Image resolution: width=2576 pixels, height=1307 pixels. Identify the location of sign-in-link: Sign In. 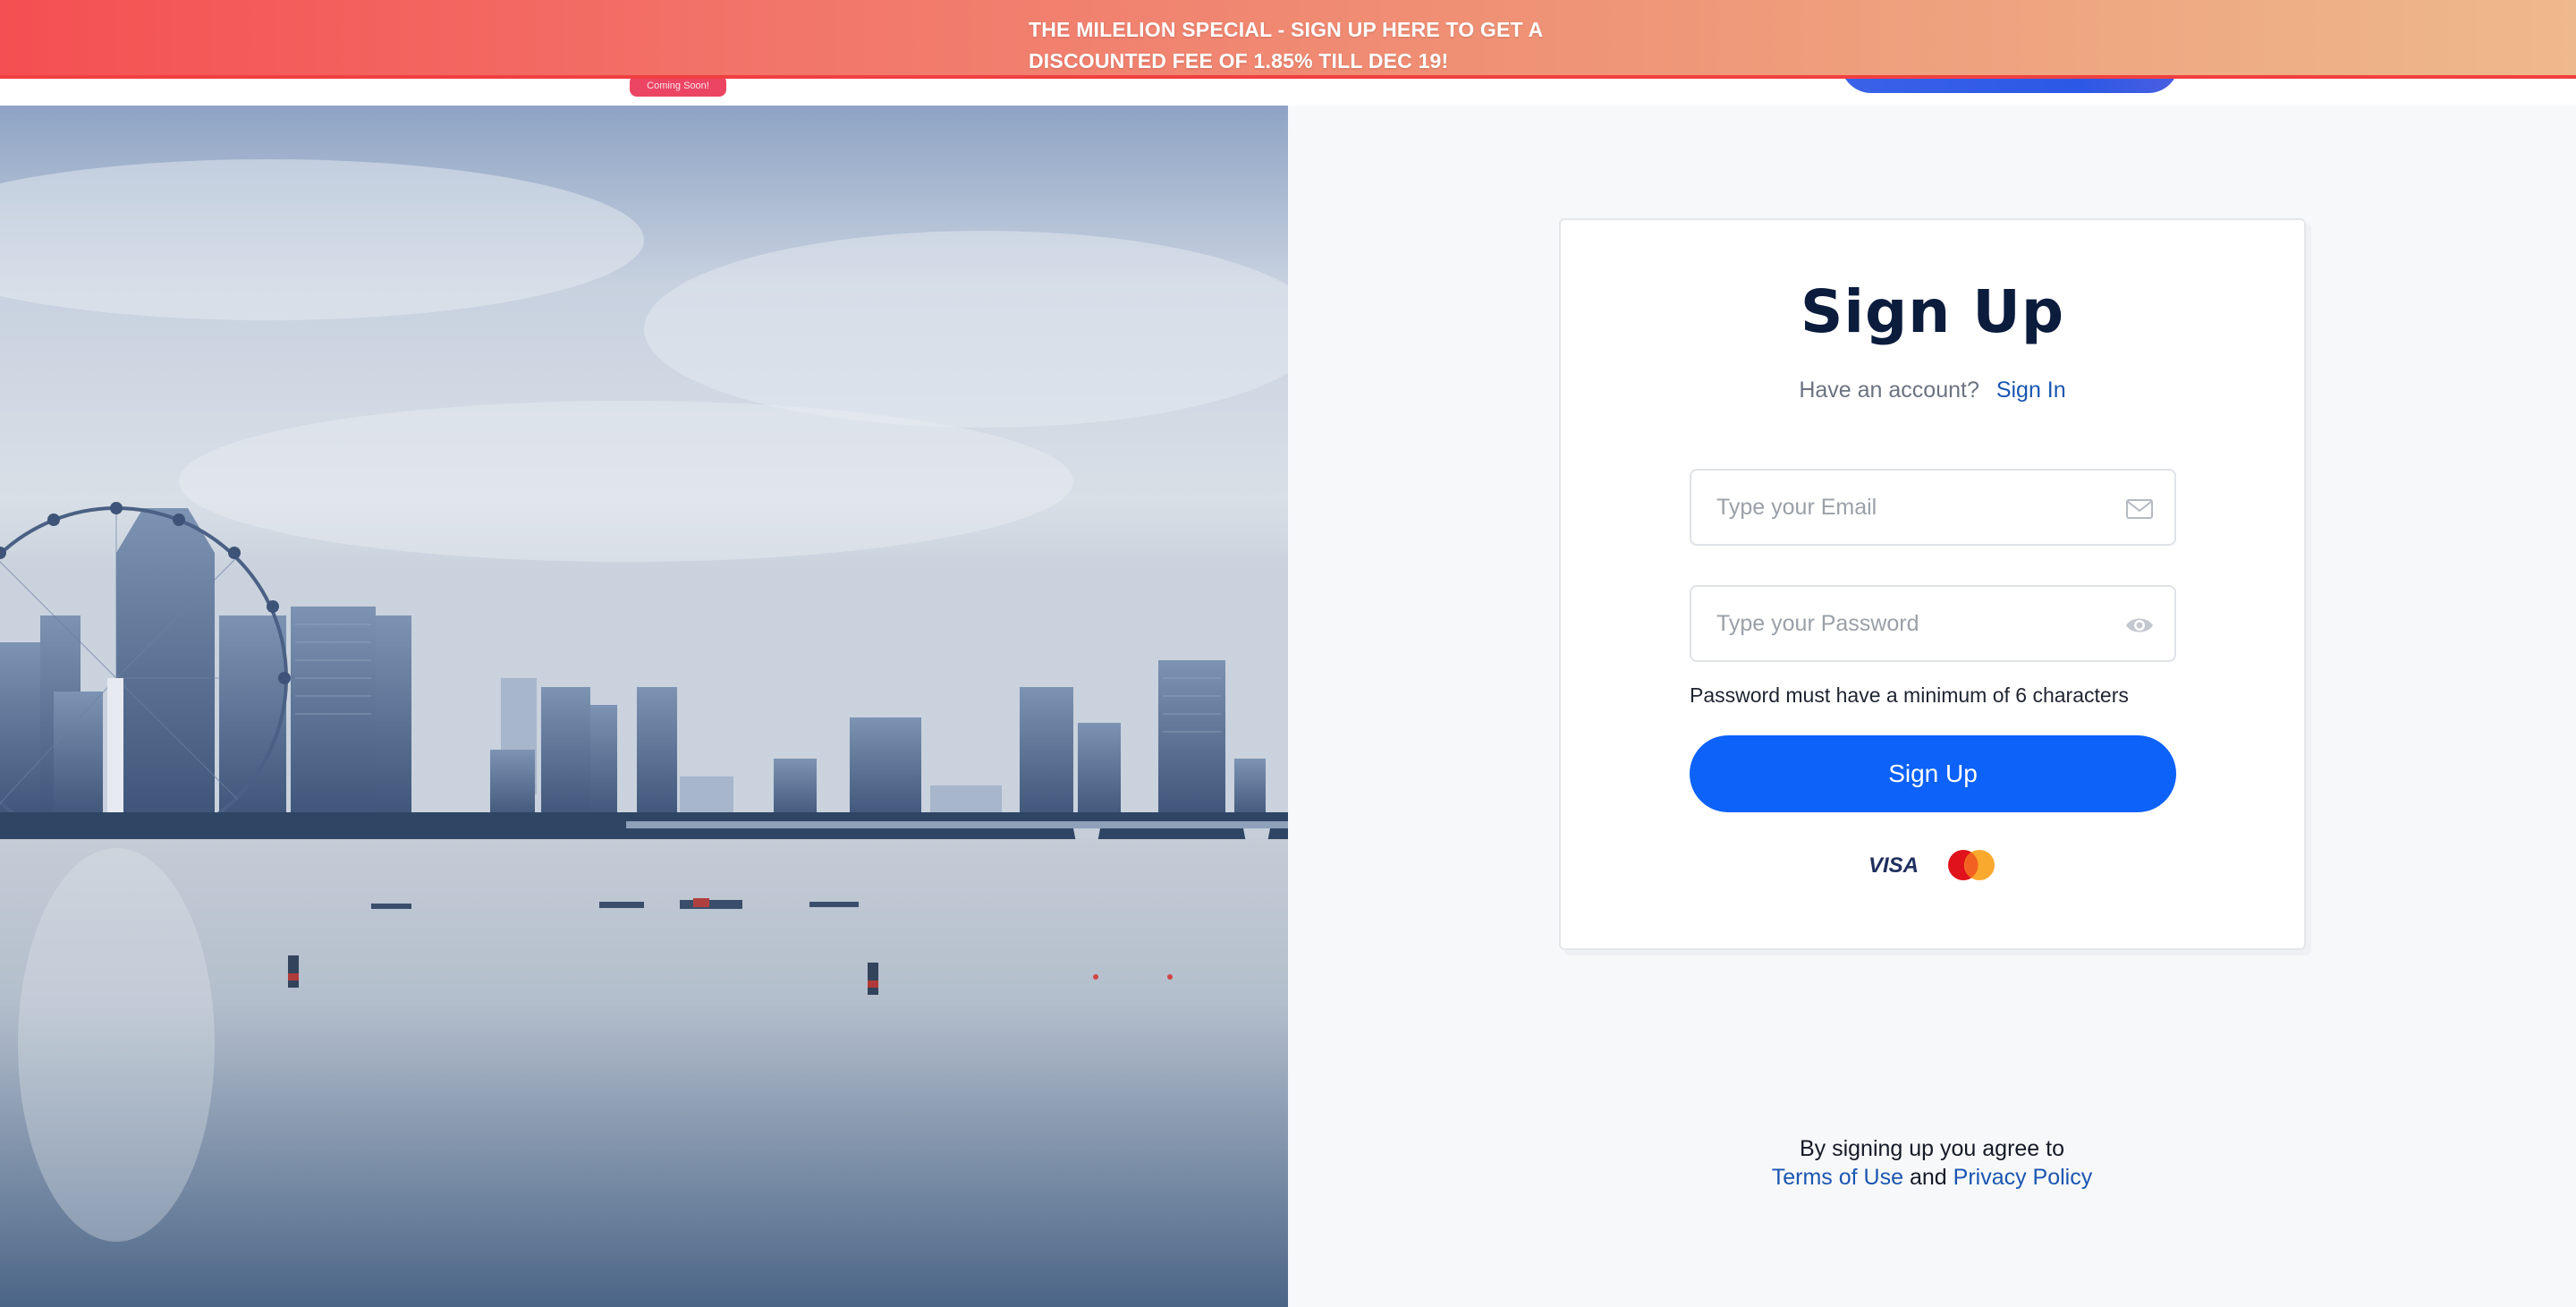
(2031, 390).